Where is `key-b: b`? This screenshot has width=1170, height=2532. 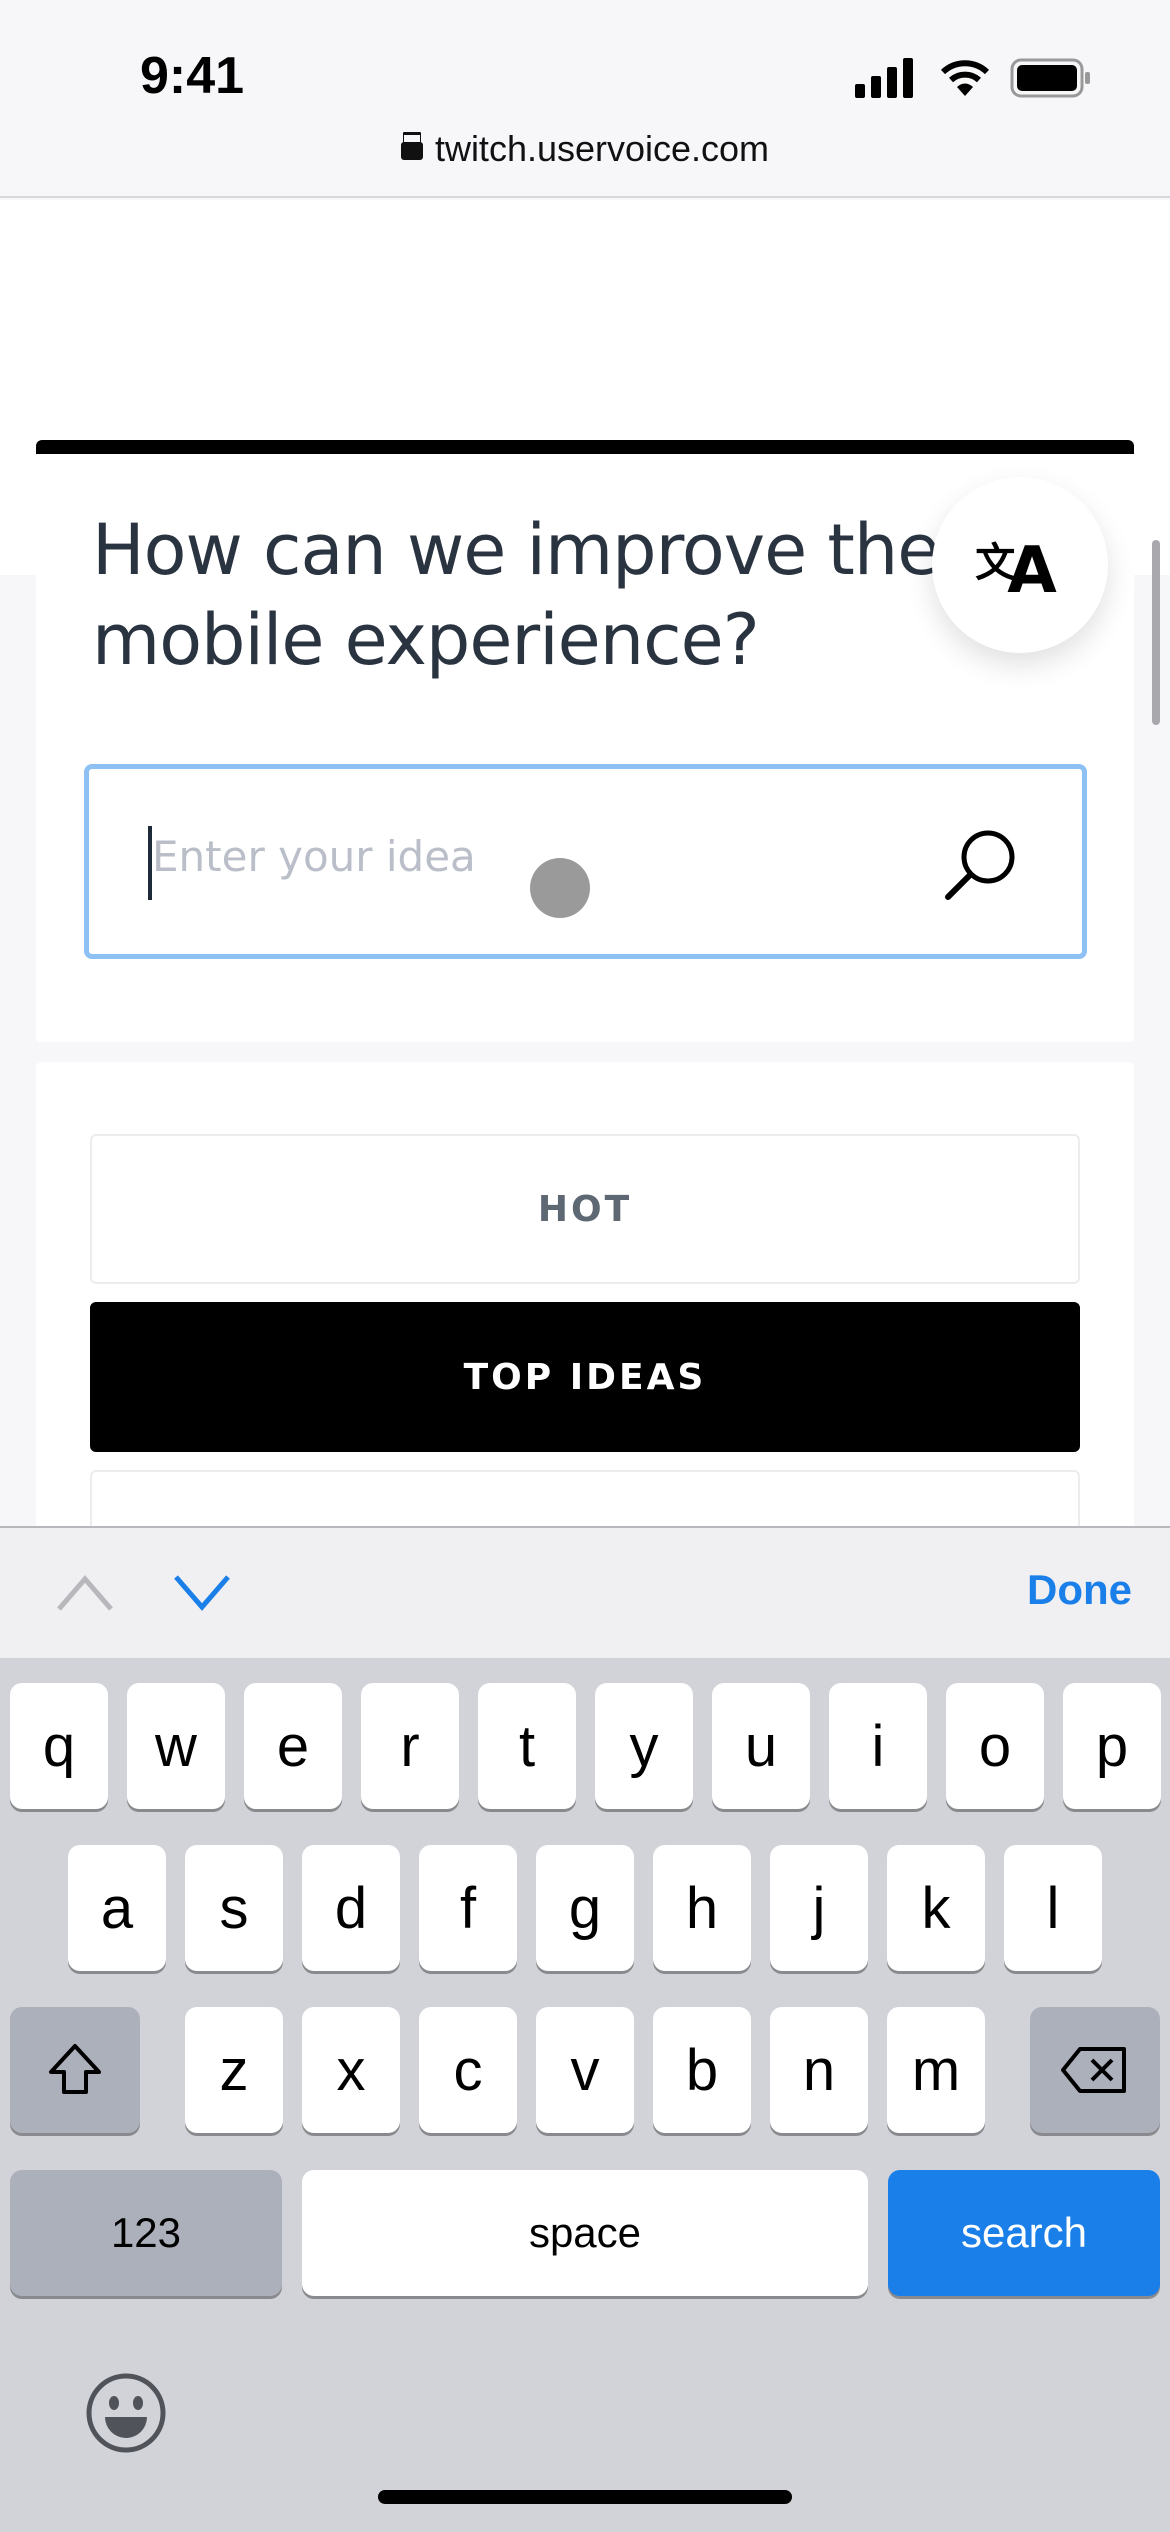 key-b: b is located at coordinates (702, 2070).